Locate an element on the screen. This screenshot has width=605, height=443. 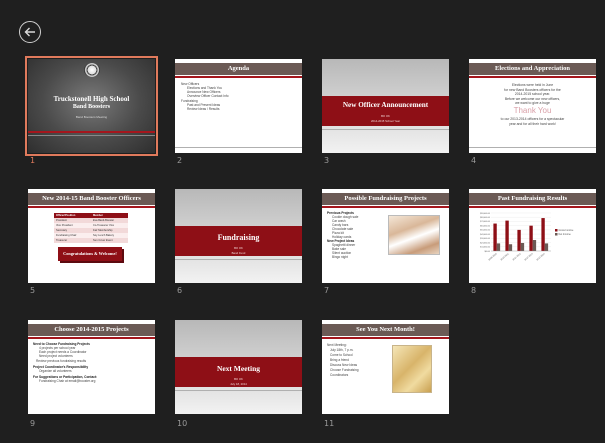
slide-3-line1: BO OK is located at coordinates (385, 116).